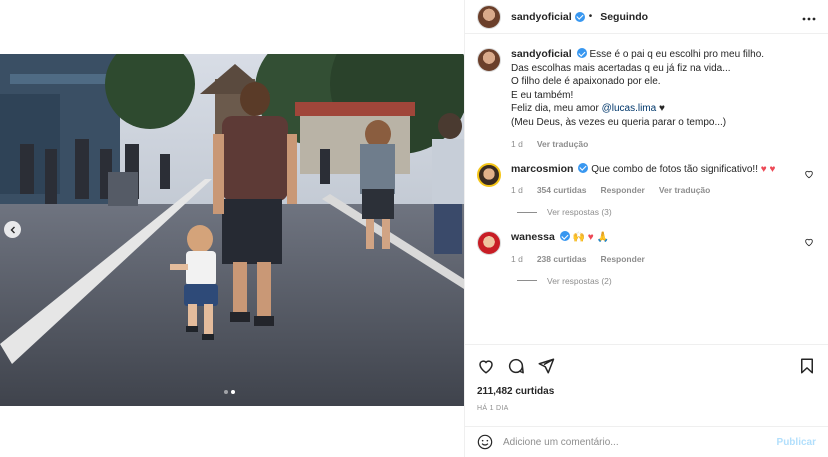 The width and height of the screenshot is (828, 457). Describe the element at coordinates (666, 212) in the screenshot. I see `view-replies-button: Ver respostas (3)` at that location.